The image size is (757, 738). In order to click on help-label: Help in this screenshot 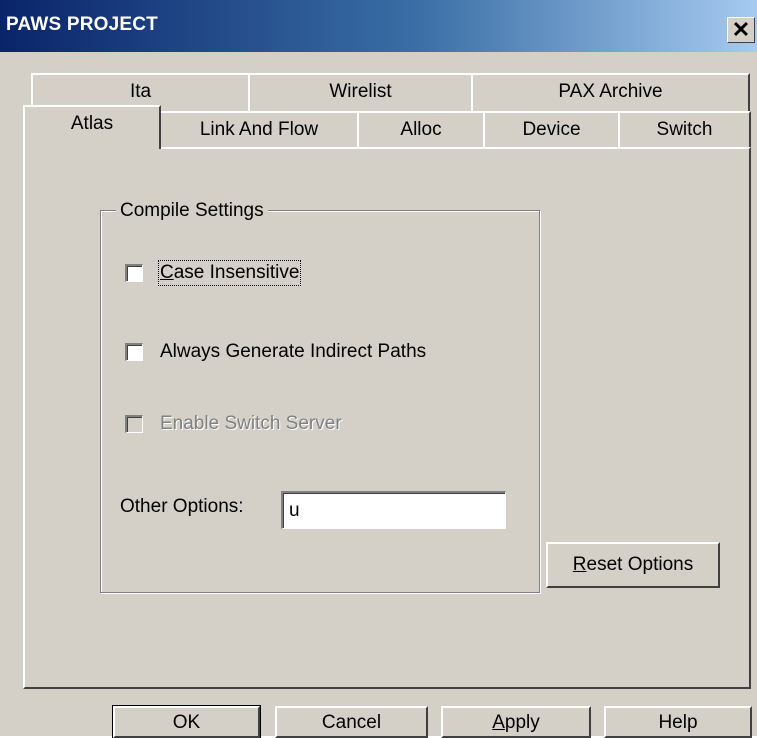, I will do `click(678, 722)`.